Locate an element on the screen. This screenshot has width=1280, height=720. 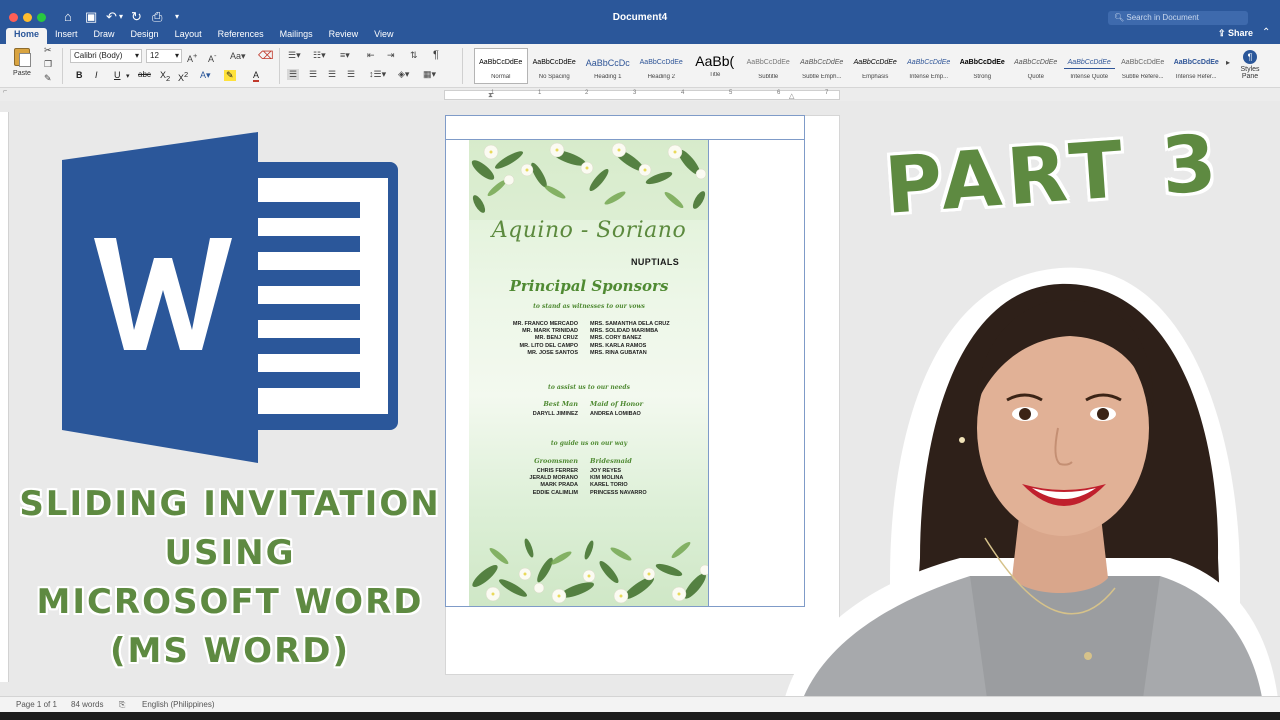
cut-icon: ✂ is located at coordinates (48, 50).